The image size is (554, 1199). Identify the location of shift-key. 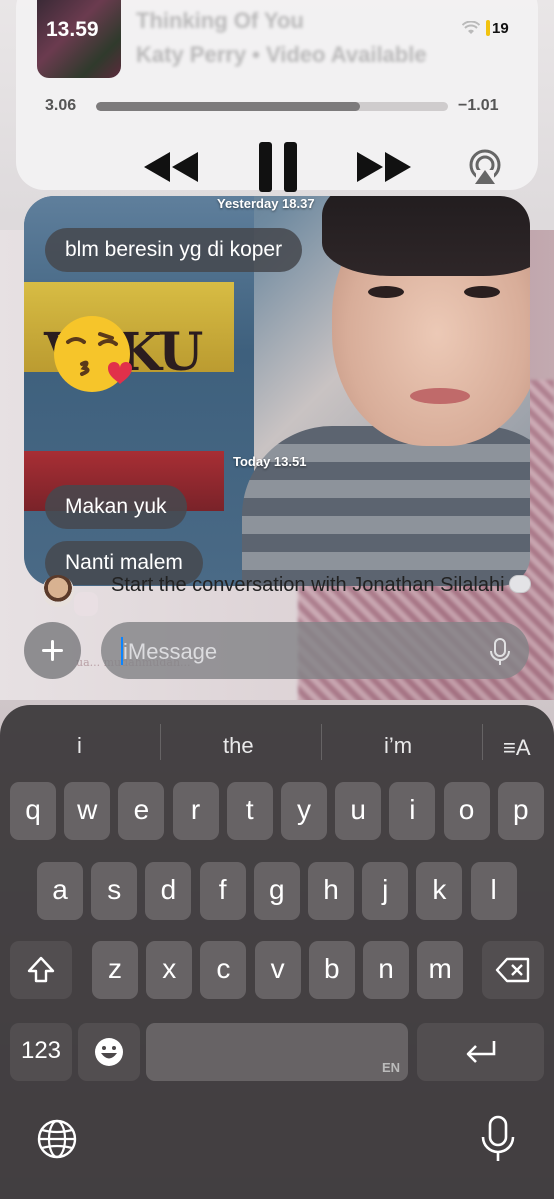
(41, 970).